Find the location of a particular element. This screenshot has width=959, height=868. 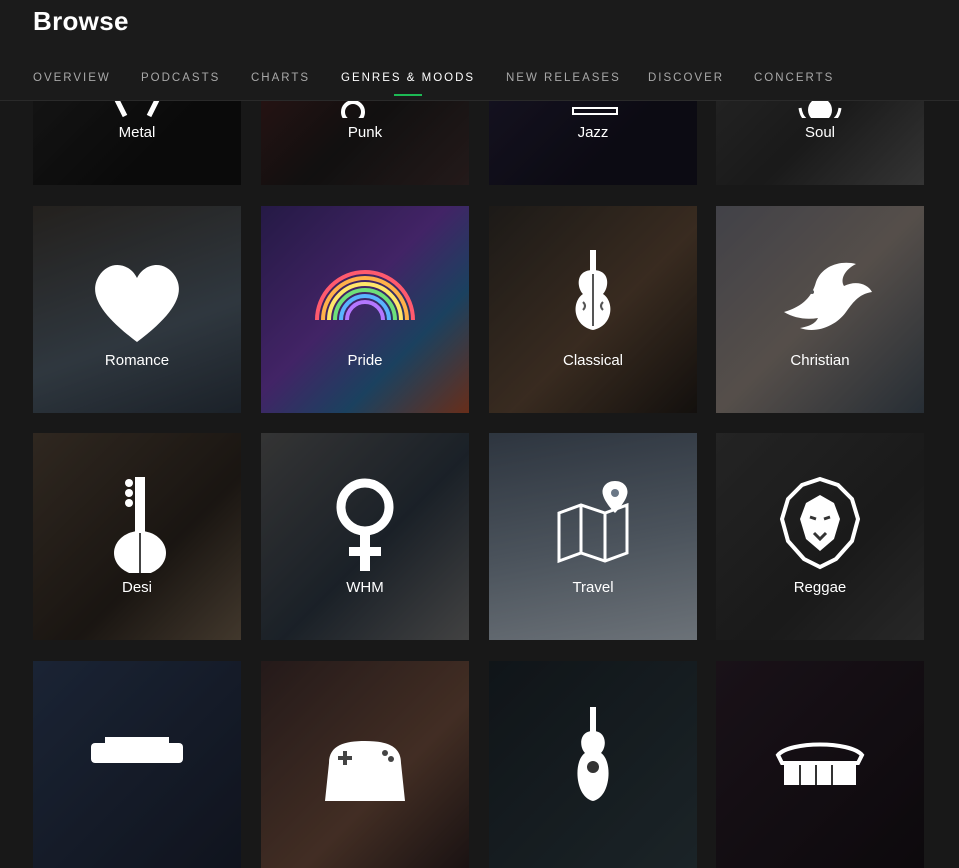

violin-icon is located at coordinates (593, 290).